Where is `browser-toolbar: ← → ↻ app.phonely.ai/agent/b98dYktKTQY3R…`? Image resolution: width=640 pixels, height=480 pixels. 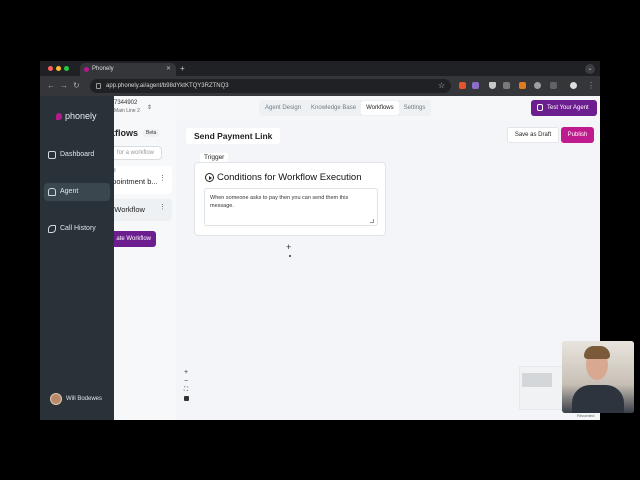 browser-toolbar: ← → ↻ app.phonely.ai/agent/b98dYktKTQY3R… is located at coordinates (320, 86).